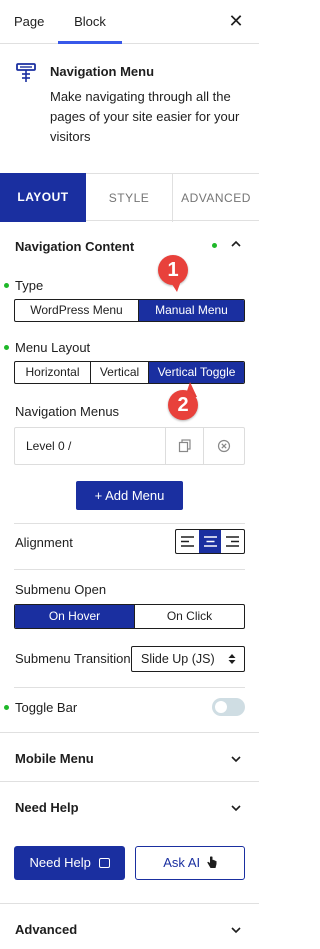  Describe the element at coordinates (185, 446) in the screenshot. I see `duplicate-icon` at that location.